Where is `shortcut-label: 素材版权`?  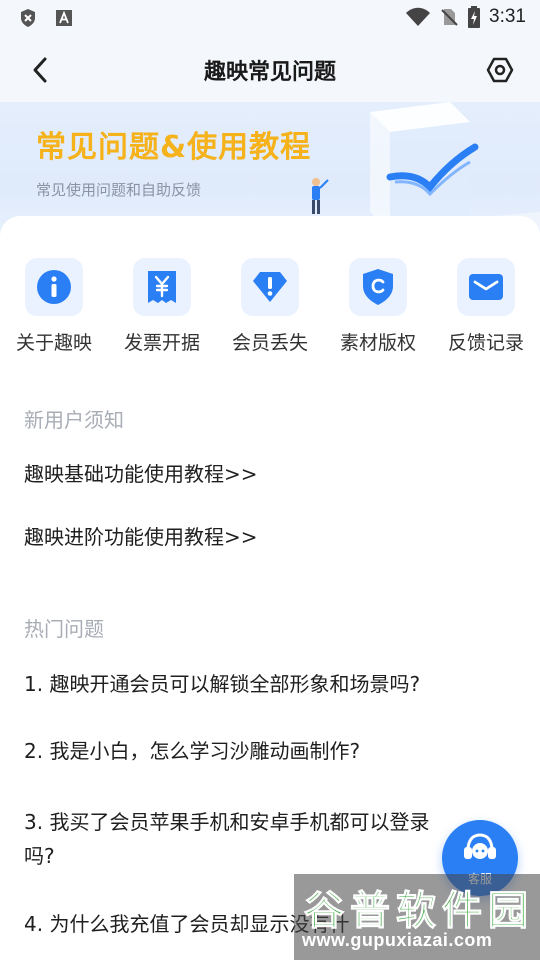
shortcut-label: 素材版权 is located at coordinates (377, 343).